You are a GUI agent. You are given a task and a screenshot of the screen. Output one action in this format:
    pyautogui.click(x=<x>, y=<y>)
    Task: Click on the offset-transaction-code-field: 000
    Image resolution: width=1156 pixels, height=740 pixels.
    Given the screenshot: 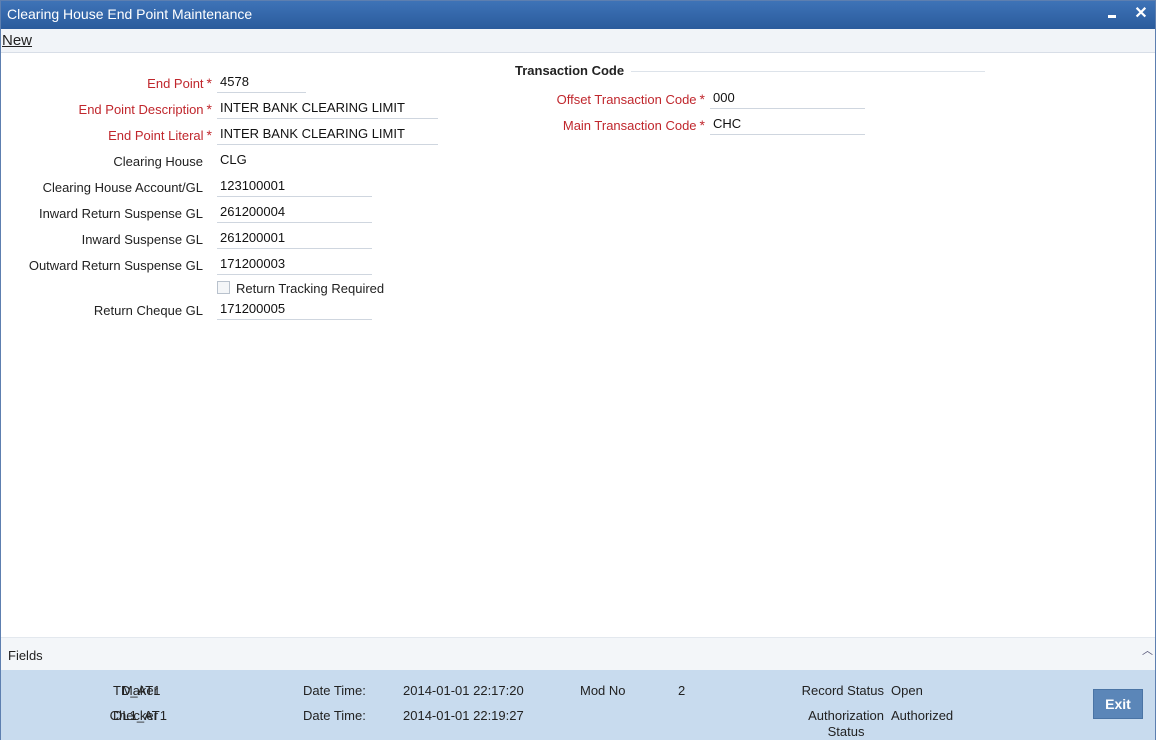 What is the action you would take?
    pyautogui.click(x=787, y=99)
    